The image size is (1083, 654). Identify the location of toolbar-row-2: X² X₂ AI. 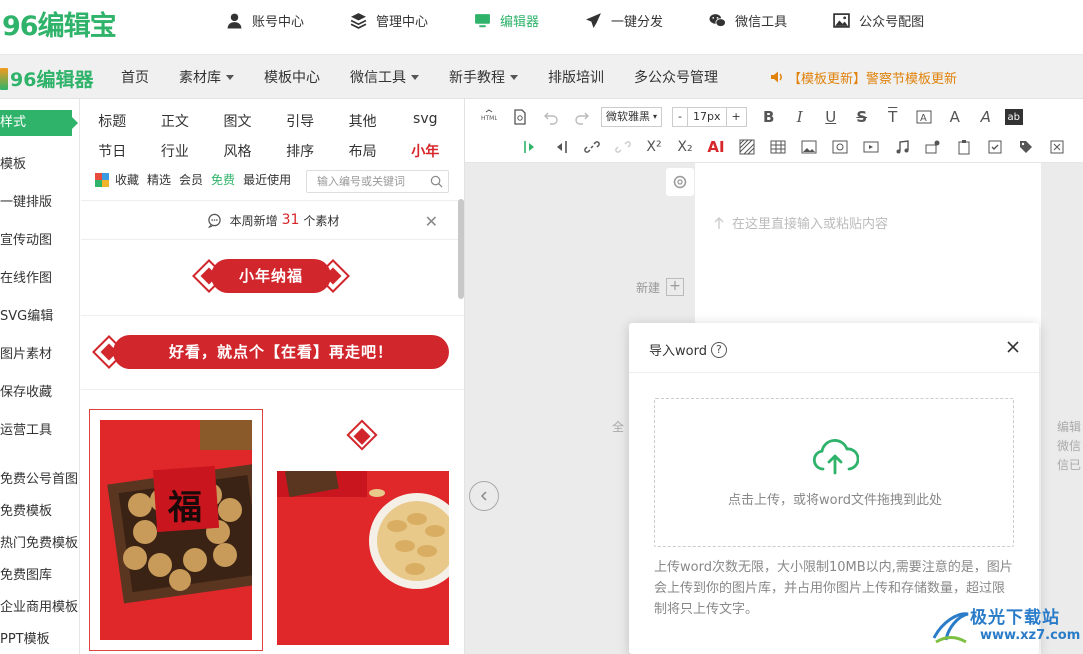
(797, 147).